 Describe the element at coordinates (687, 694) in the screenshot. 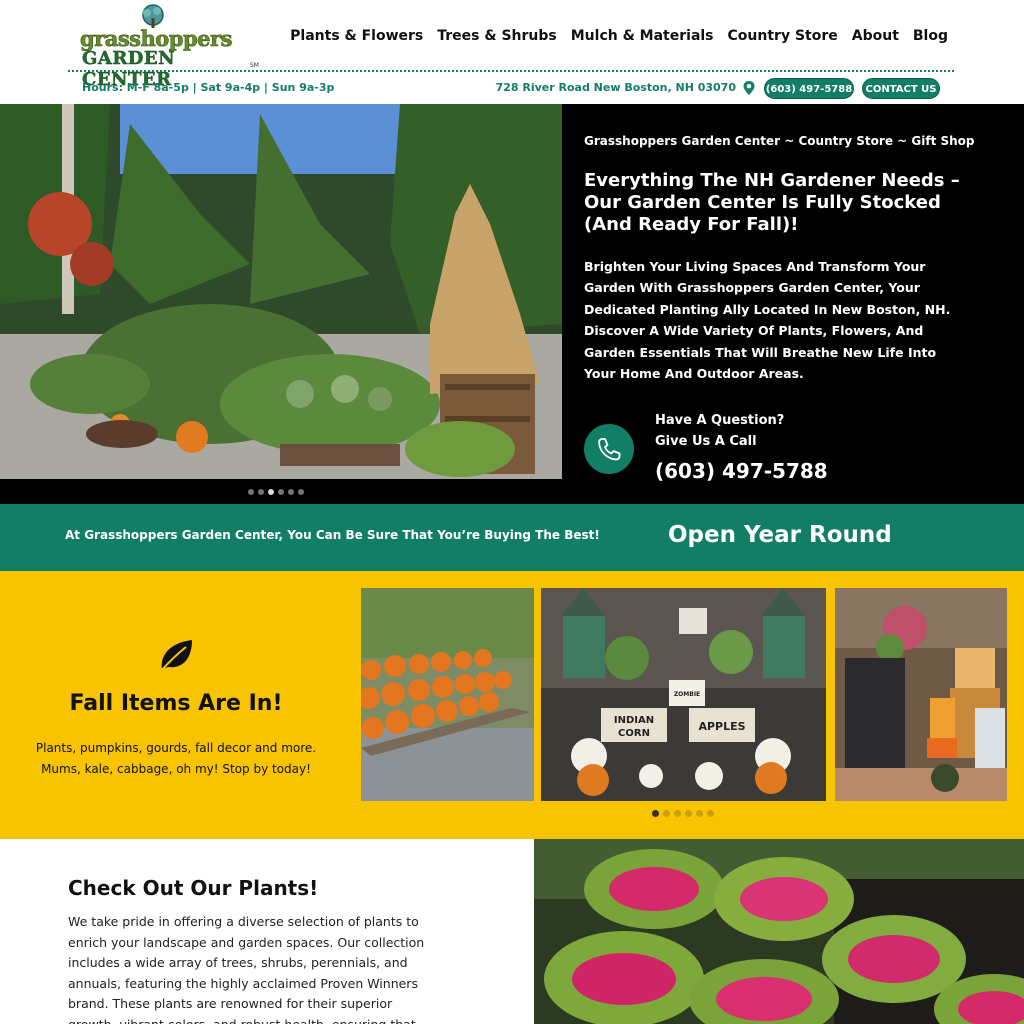

I see `sign-zombie-text: ZOMBIE` at that location.